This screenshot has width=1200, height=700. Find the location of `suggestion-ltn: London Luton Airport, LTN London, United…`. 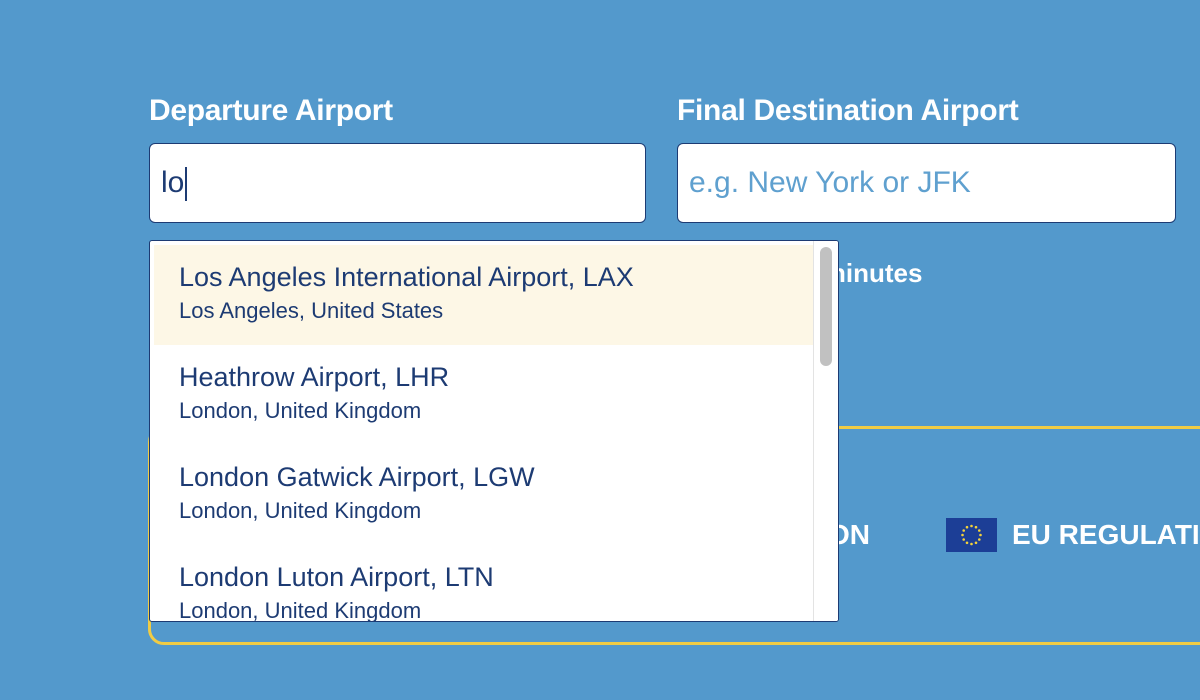

suggestion-ltn: London Luton Airport, LTN London, United… is located at coordinates (496, 583).